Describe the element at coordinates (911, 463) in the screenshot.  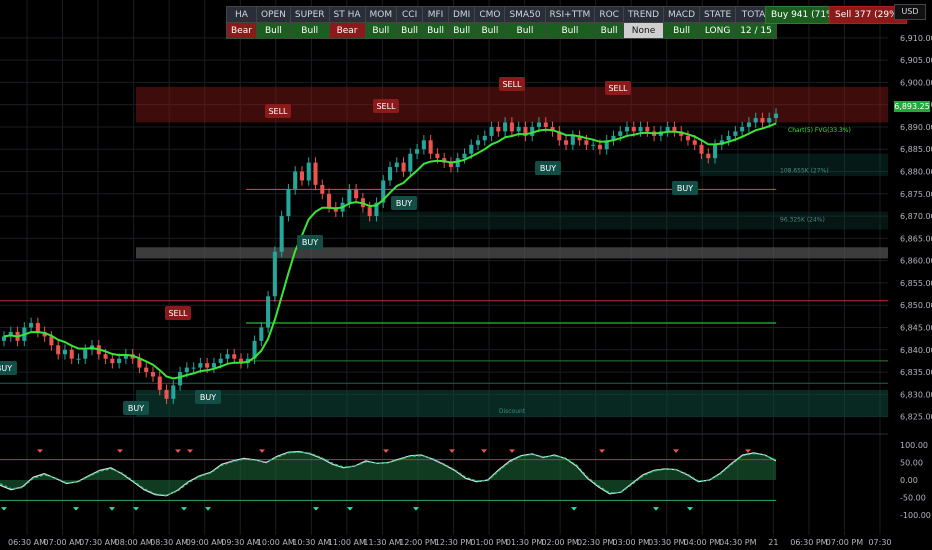
I see `osc-y-tick-label: 50.00` at that location.